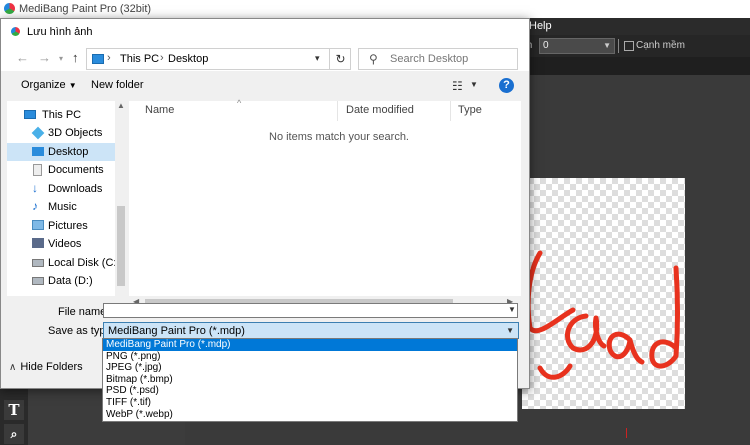  Describe the element at coordinates (310, 345) in the screenshot. I see `file-type-option: MediBang Paint Pro (*.mdp)` at that location.